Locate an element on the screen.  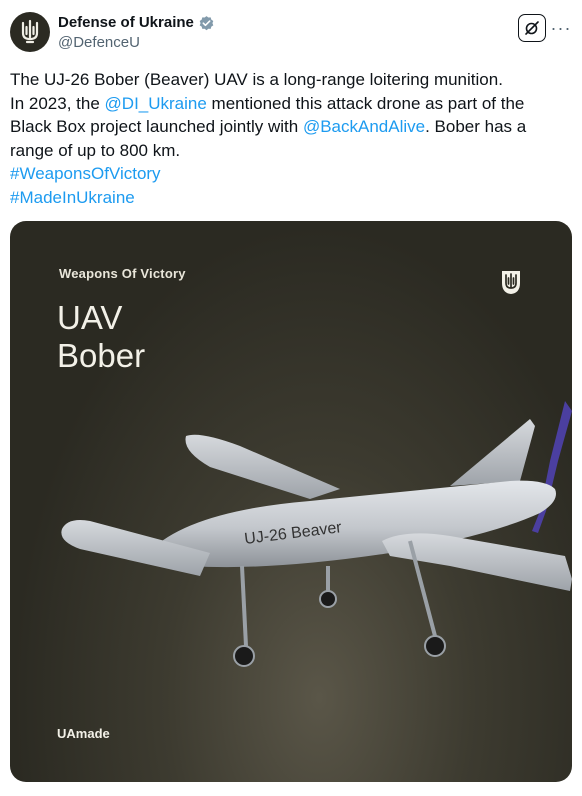
author-names: Defense of Ukraine @DefenceU is located at coordinates (136, 33).